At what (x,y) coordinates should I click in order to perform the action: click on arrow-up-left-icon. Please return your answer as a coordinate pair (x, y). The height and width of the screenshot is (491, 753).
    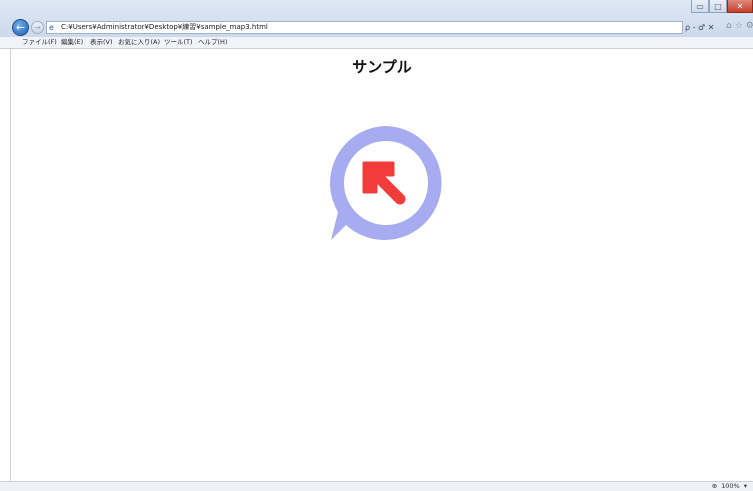
    Looking at the image, I should click on (384, 183).